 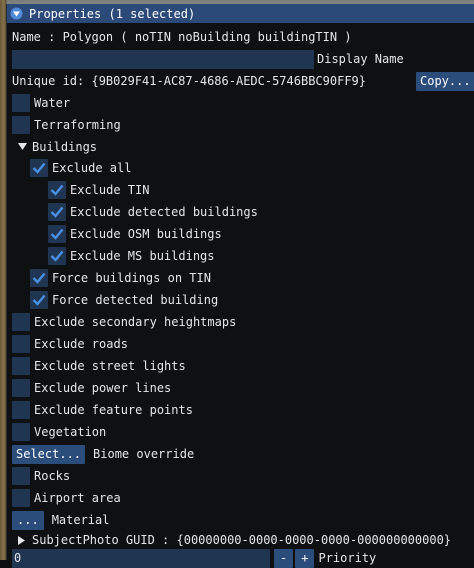 What do you see at coordinates (21, 476) in the screenshot?
I see `rocks-checkbox` at bounding box center [21, 476].